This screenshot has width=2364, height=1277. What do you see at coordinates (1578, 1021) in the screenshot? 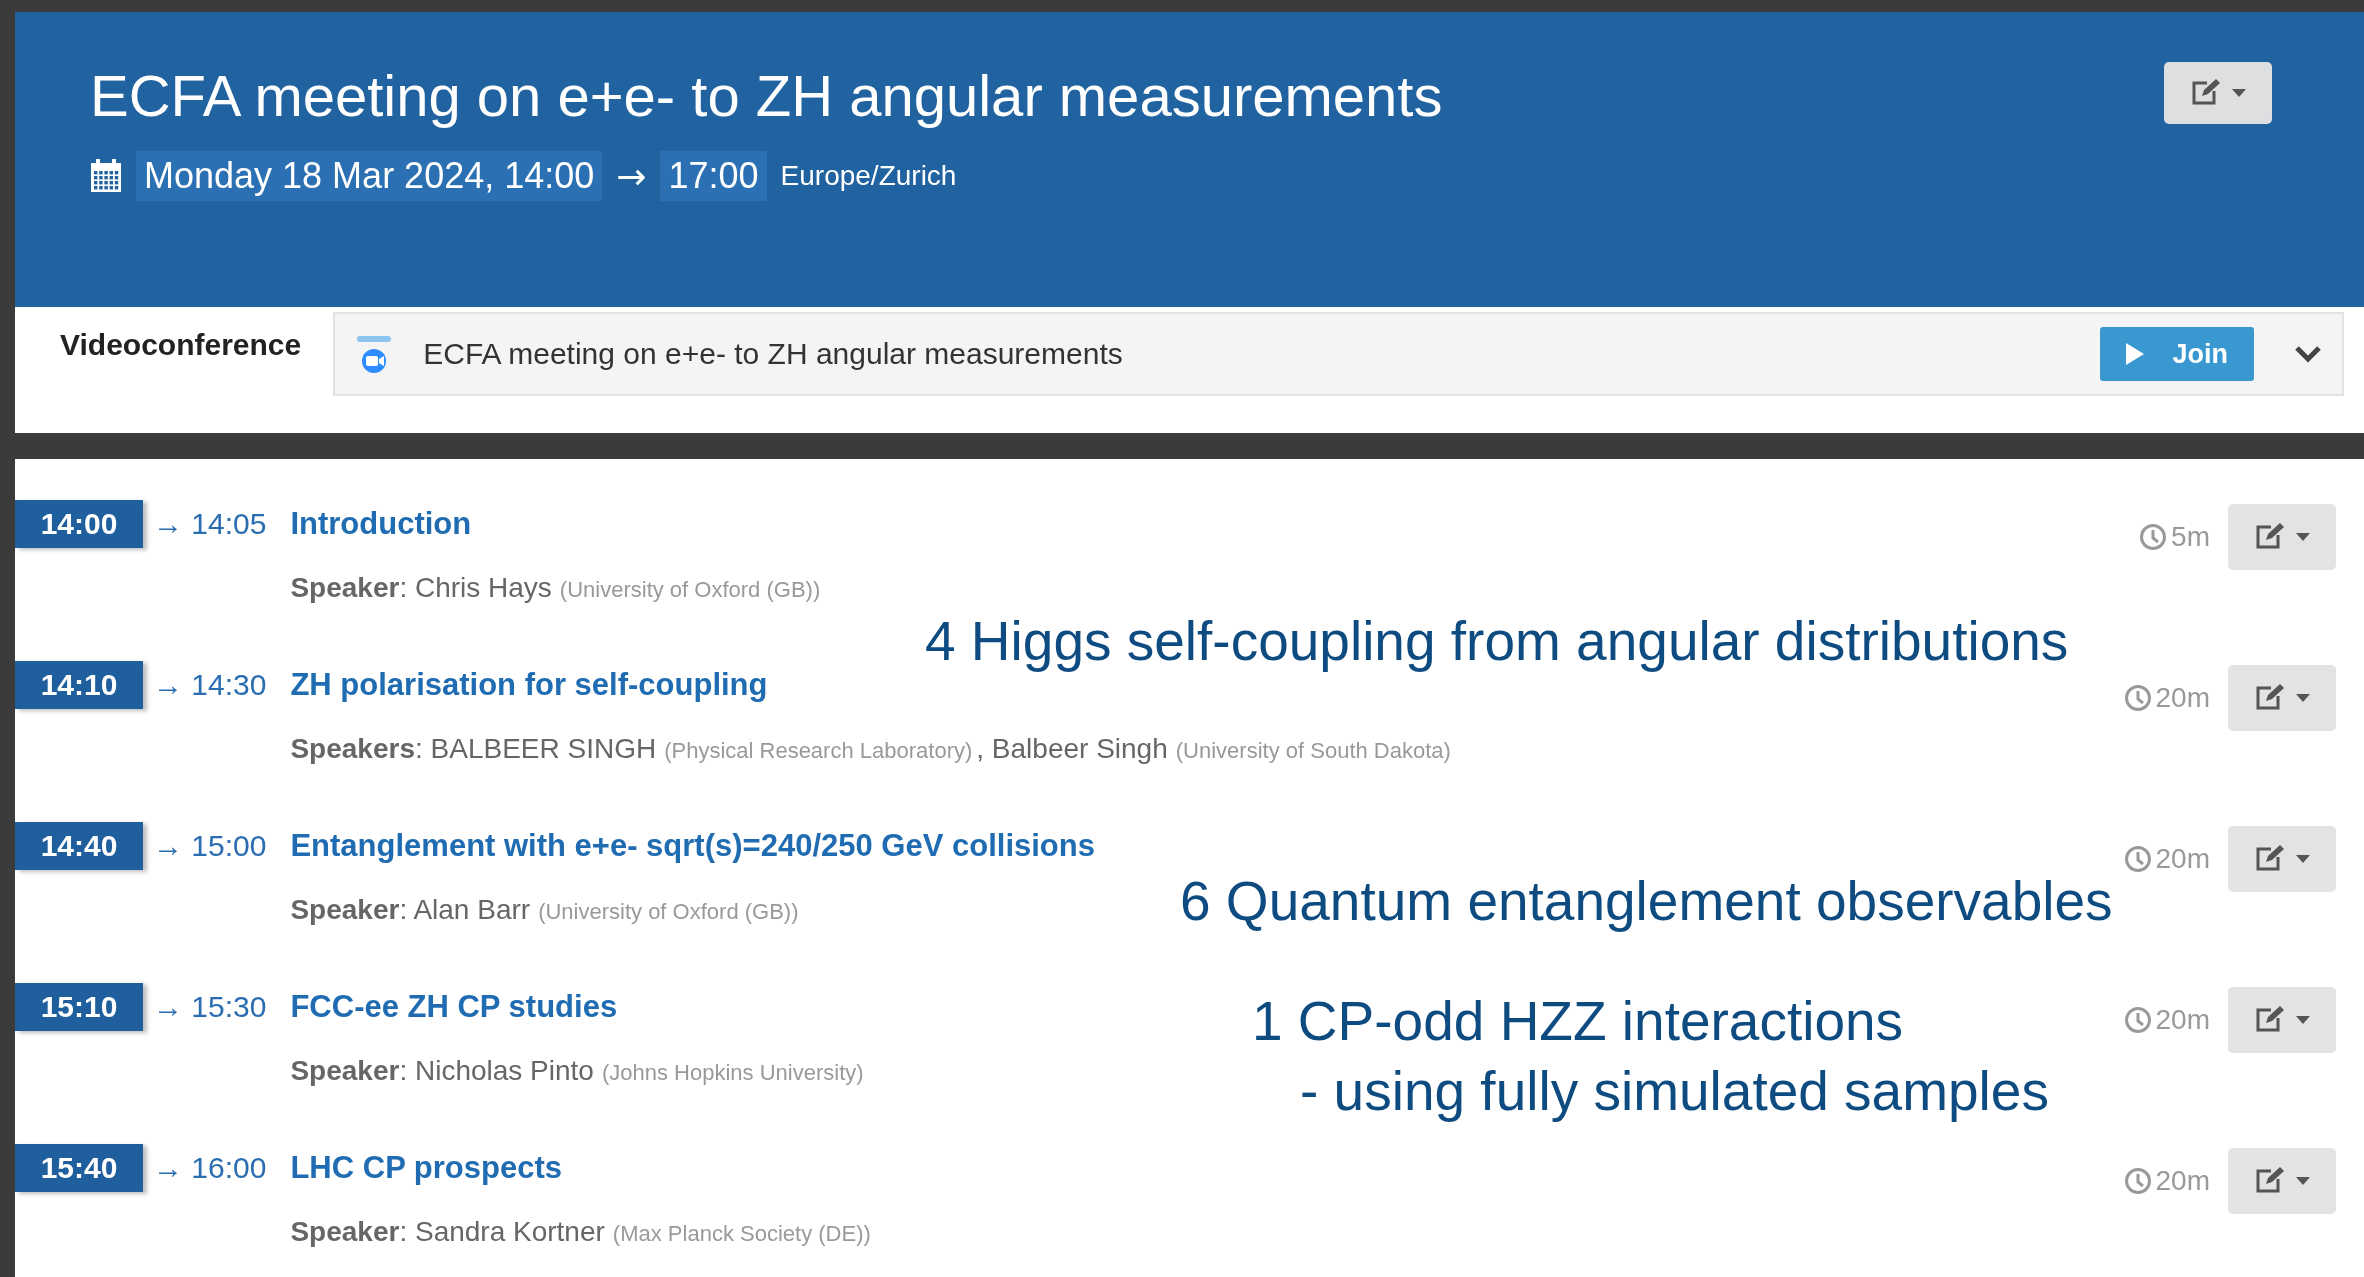
I see `annotation-text: 1 CP-odd HZZ interactions` at bounding box center [1578, 1021].